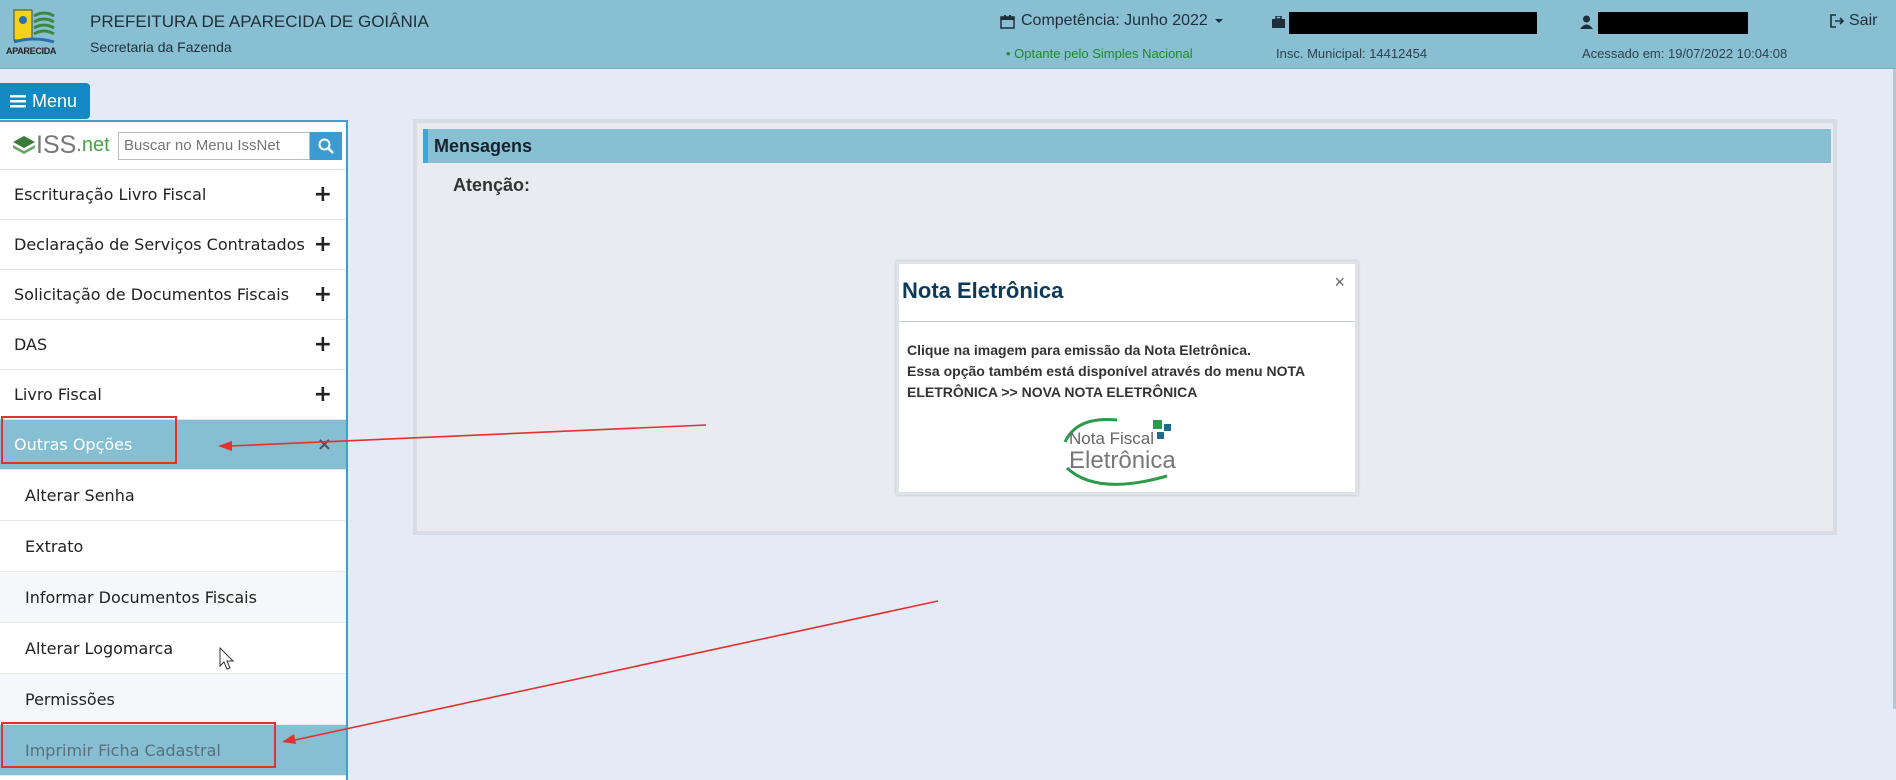 This screenshot has width=1896, height=780. What do you see at coordinates (1111, 438) in the screenshot?
I see `nfe-logo-line1: Nota Fiscal` at bounding box center [1111, 438].